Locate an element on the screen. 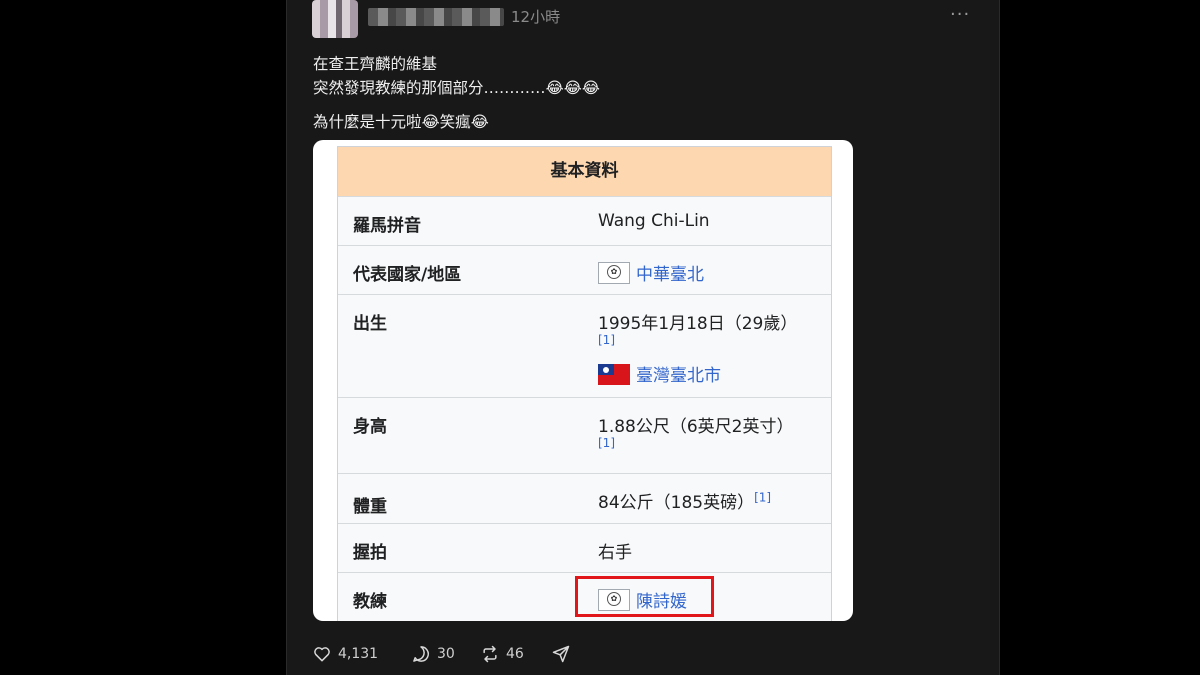 The height and width of the screenshot is (675, 1200). post-text-line-2: 突然發現教練的那個部分…………😂😂😂 is located at coordinates (456, 88).